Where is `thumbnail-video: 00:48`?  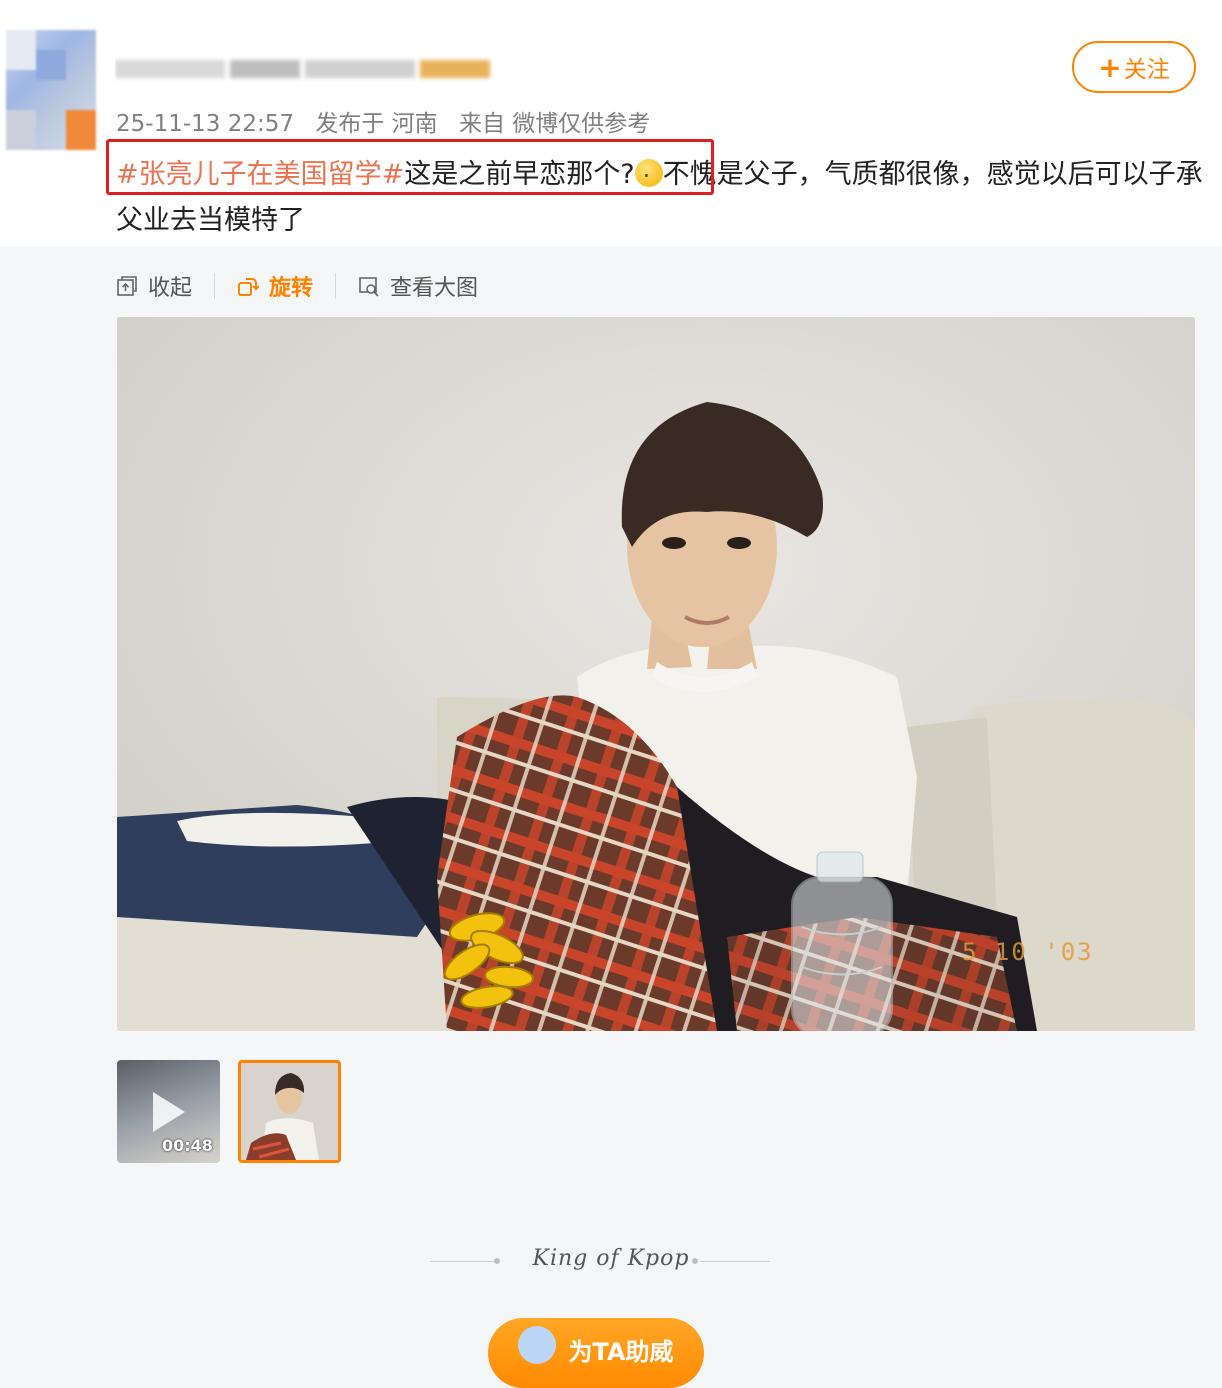 thumbnail-video: 00:48 is located at coordinates (168, 1111).